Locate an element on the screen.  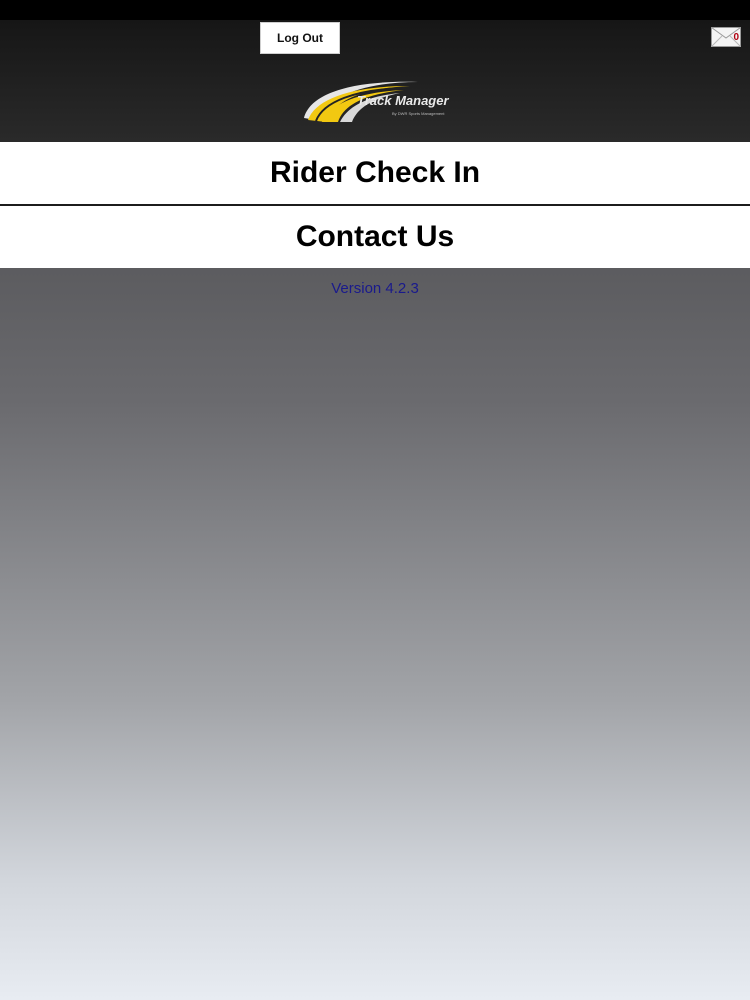
logo-subtitle: By DWR Sports Management is located at coordinates (418, 113).